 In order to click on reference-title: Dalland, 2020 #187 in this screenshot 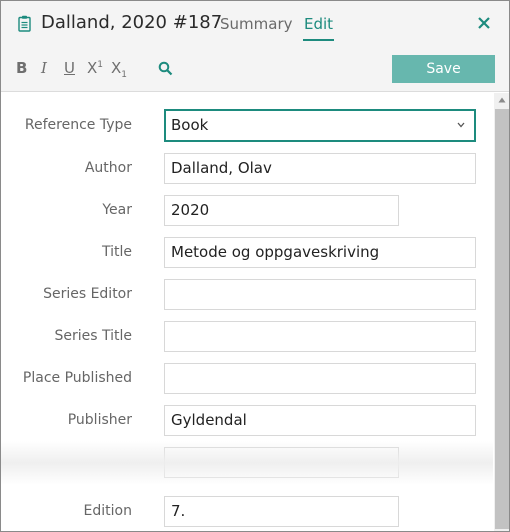, I will do `click(132, 22)`.